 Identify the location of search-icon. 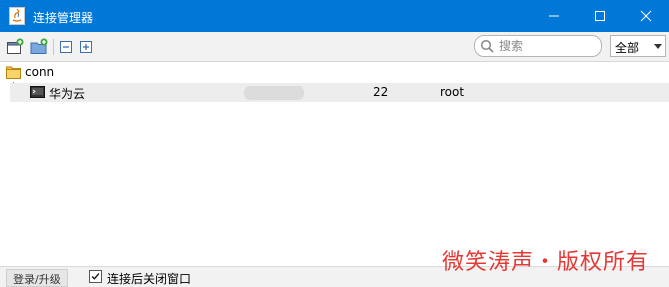
(487, 46).